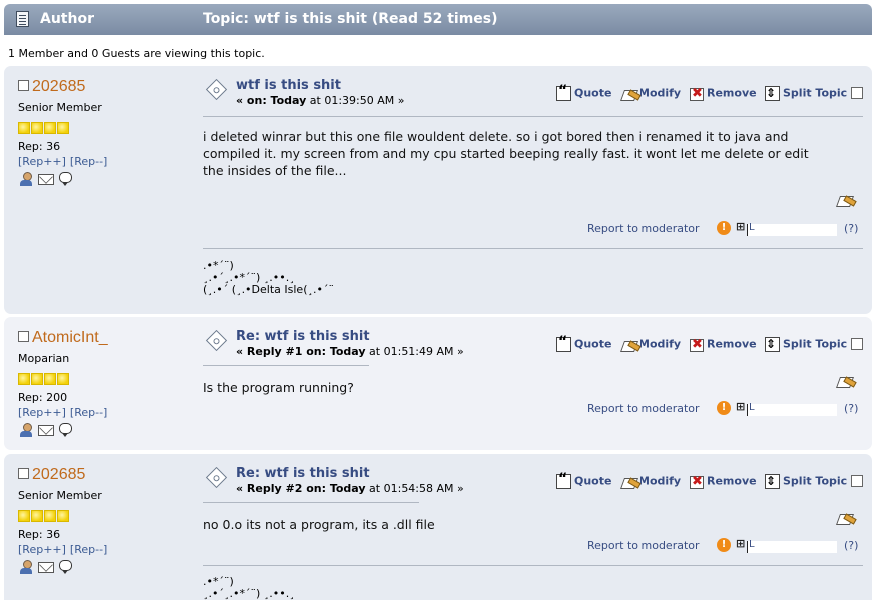 This screenshot has width=875, height=600. I want to click on post-actions: Quote Modify Remove Split Topic, so click(703, 344).